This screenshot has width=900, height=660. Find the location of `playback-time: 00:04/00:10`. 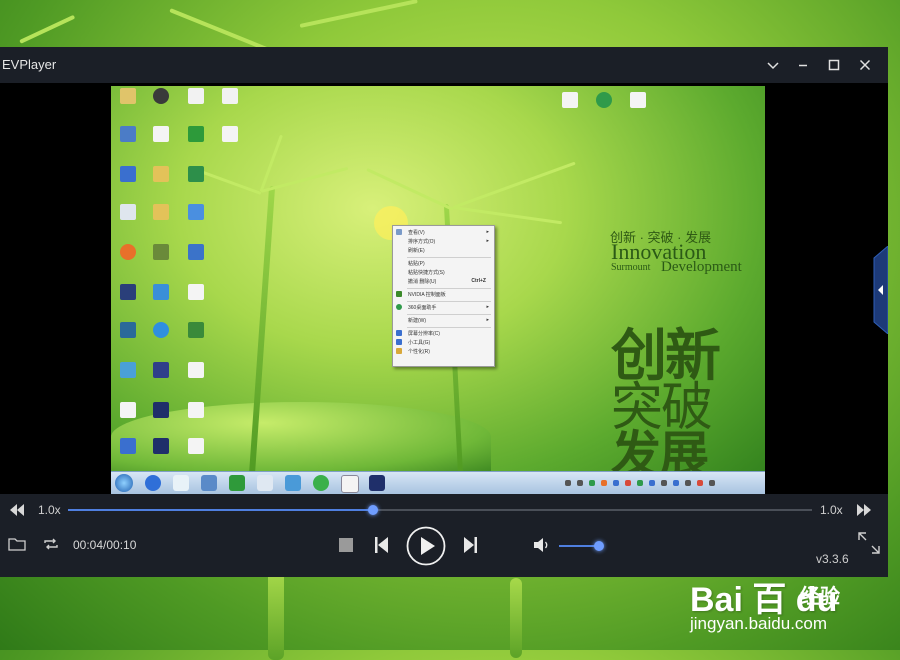

playback-time: 00:04/00:10 is located at coordinates (105, 545).